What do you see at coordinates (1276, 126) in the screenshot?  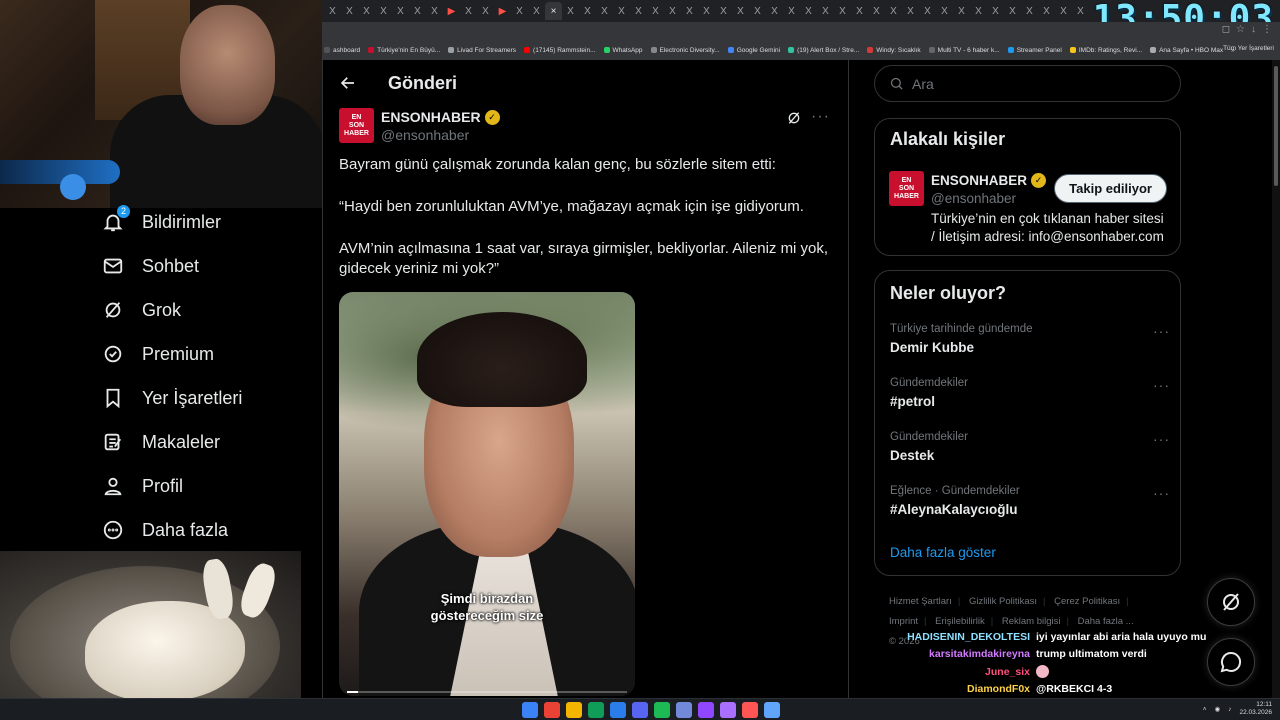 I see `scrollbar-thumb` at bounding box center [1276, 126].